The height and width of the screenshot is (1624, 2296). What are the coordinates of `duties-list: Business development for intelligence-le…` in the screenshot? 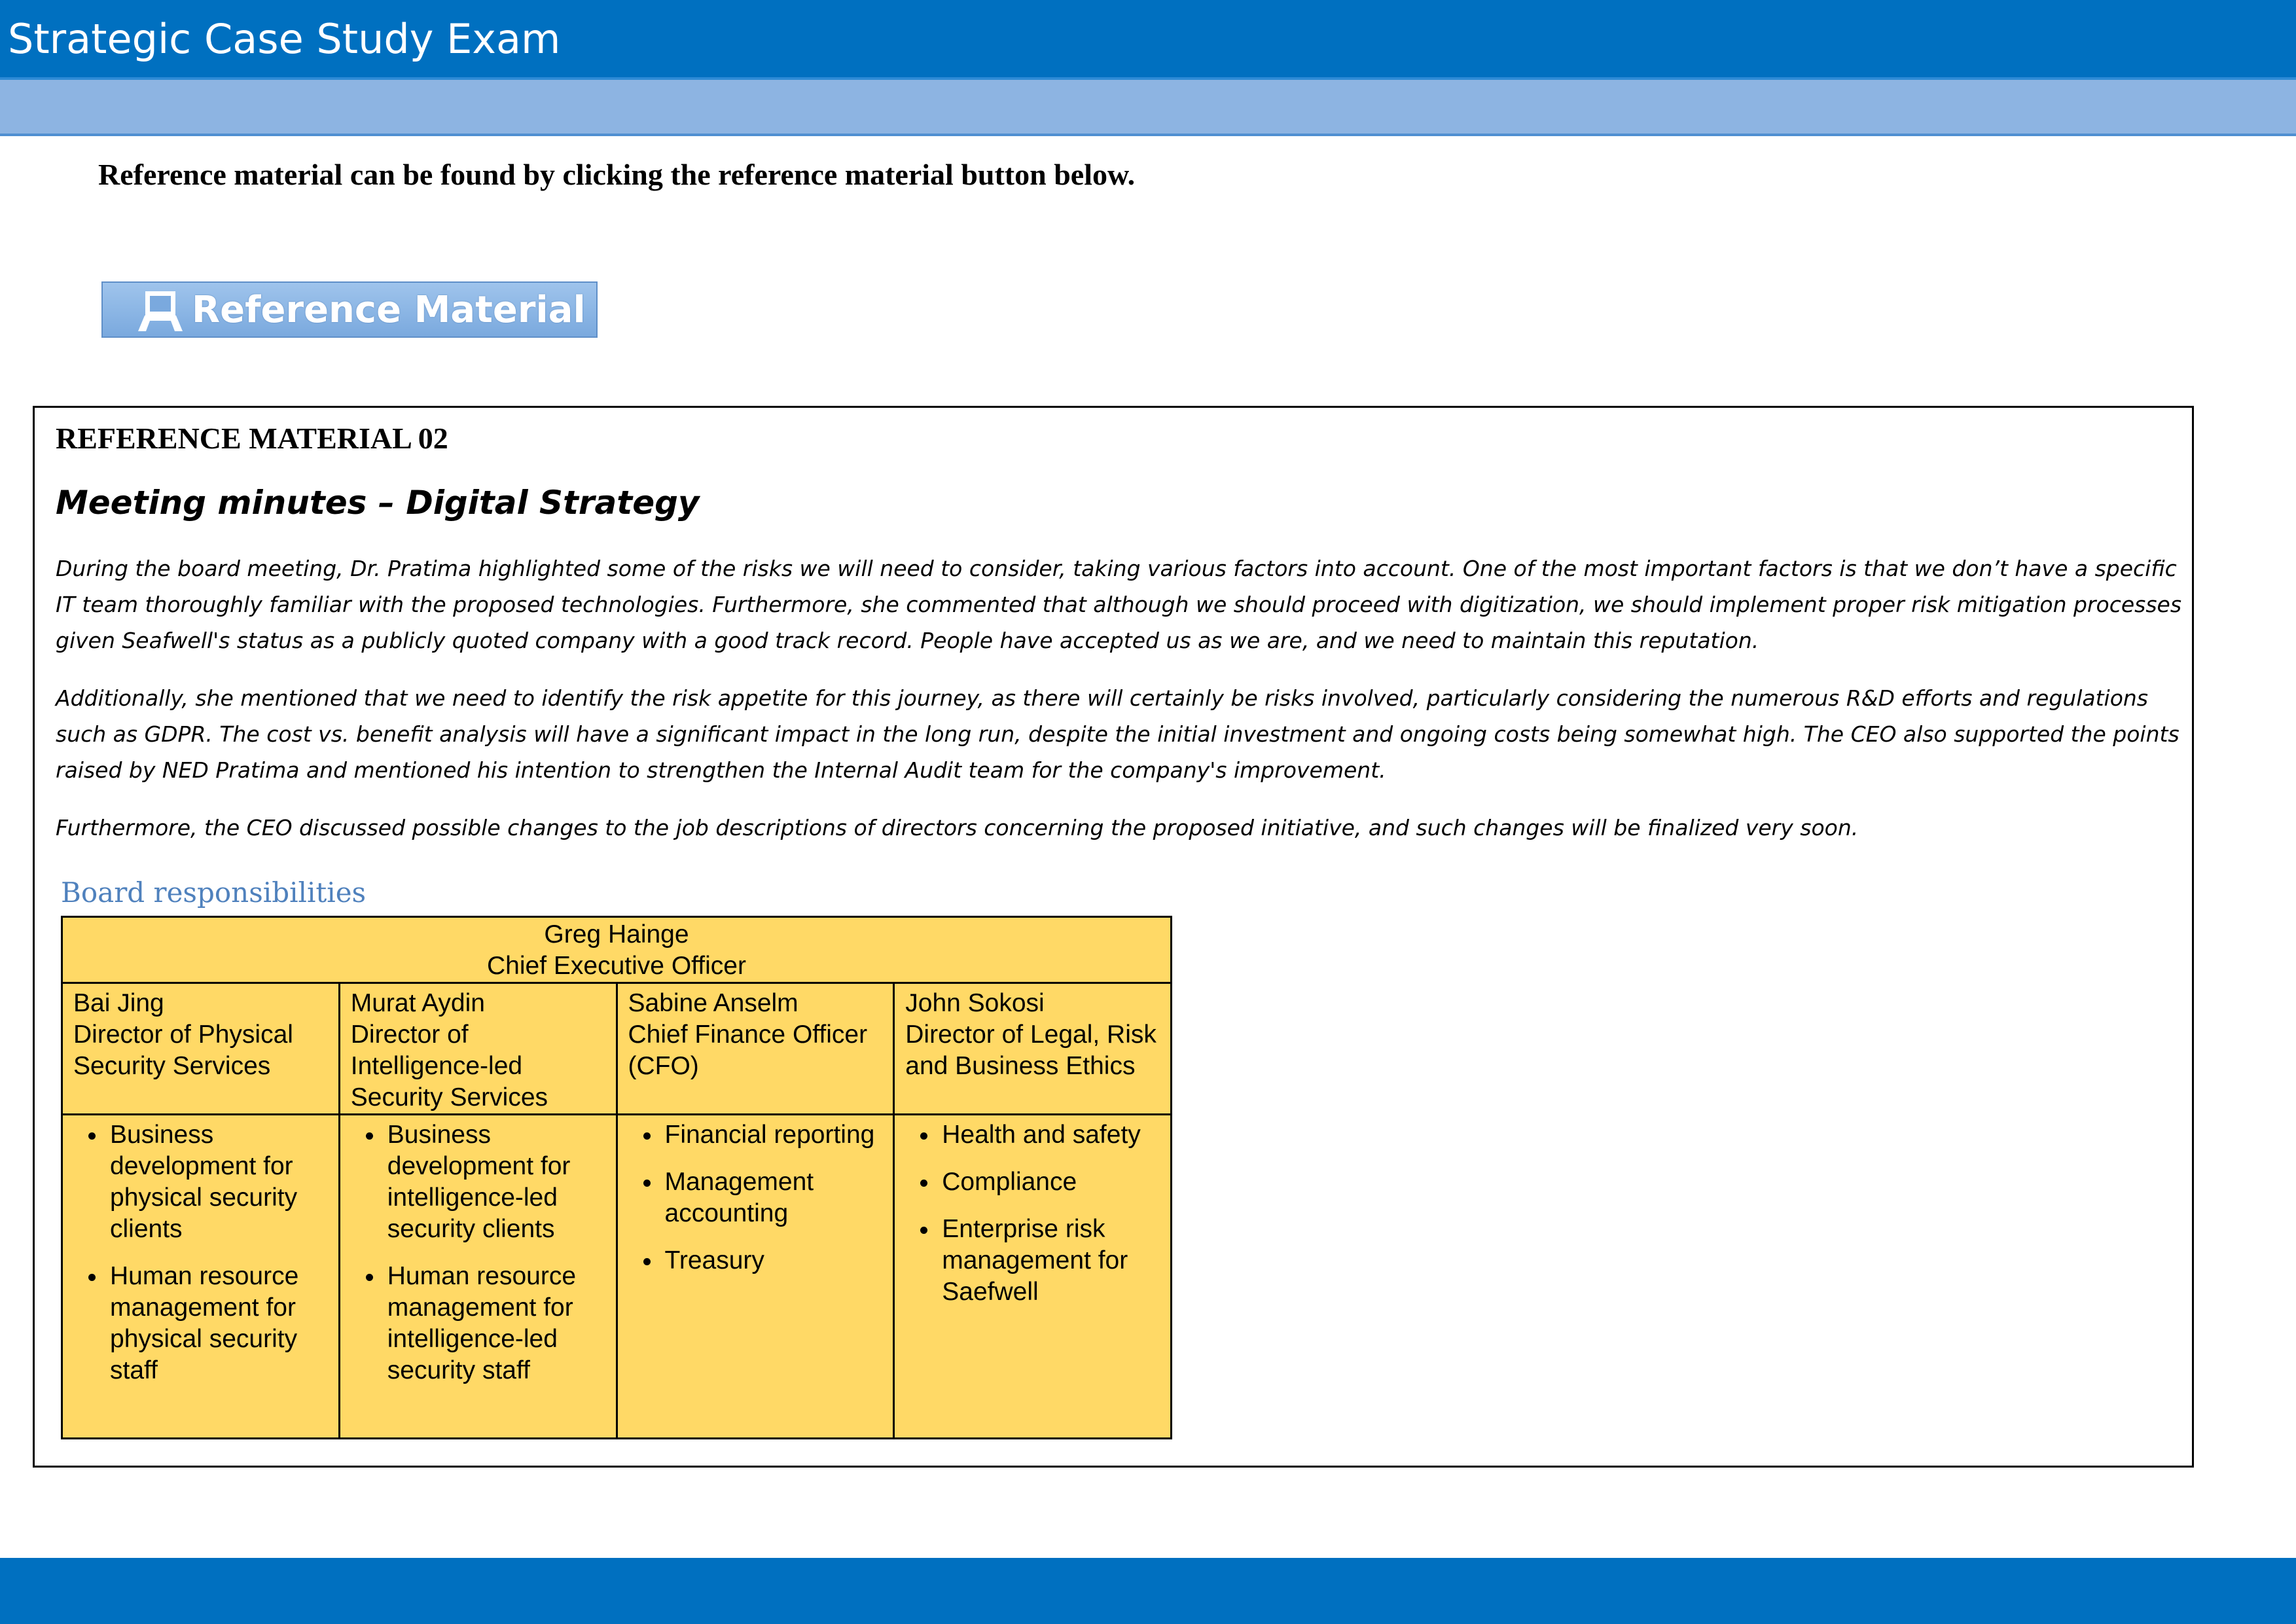 It's located at (476, 1252).